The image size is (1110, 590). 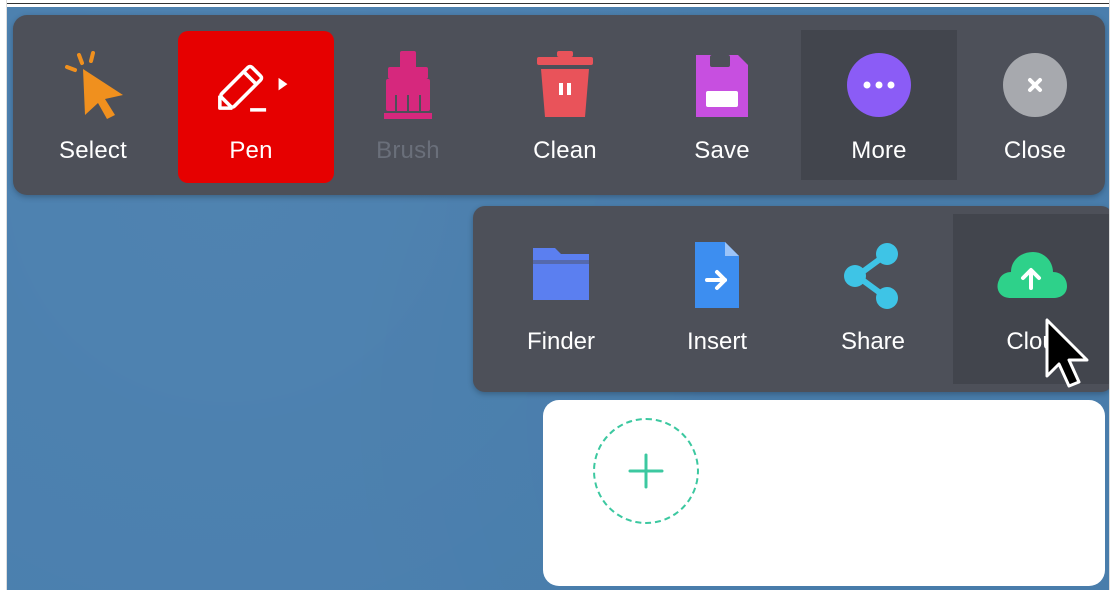 What do you see at coordinates (408, 150) in the screenshot?
I see `brush-tool-label: Brush` at bounding box center [408, 150].